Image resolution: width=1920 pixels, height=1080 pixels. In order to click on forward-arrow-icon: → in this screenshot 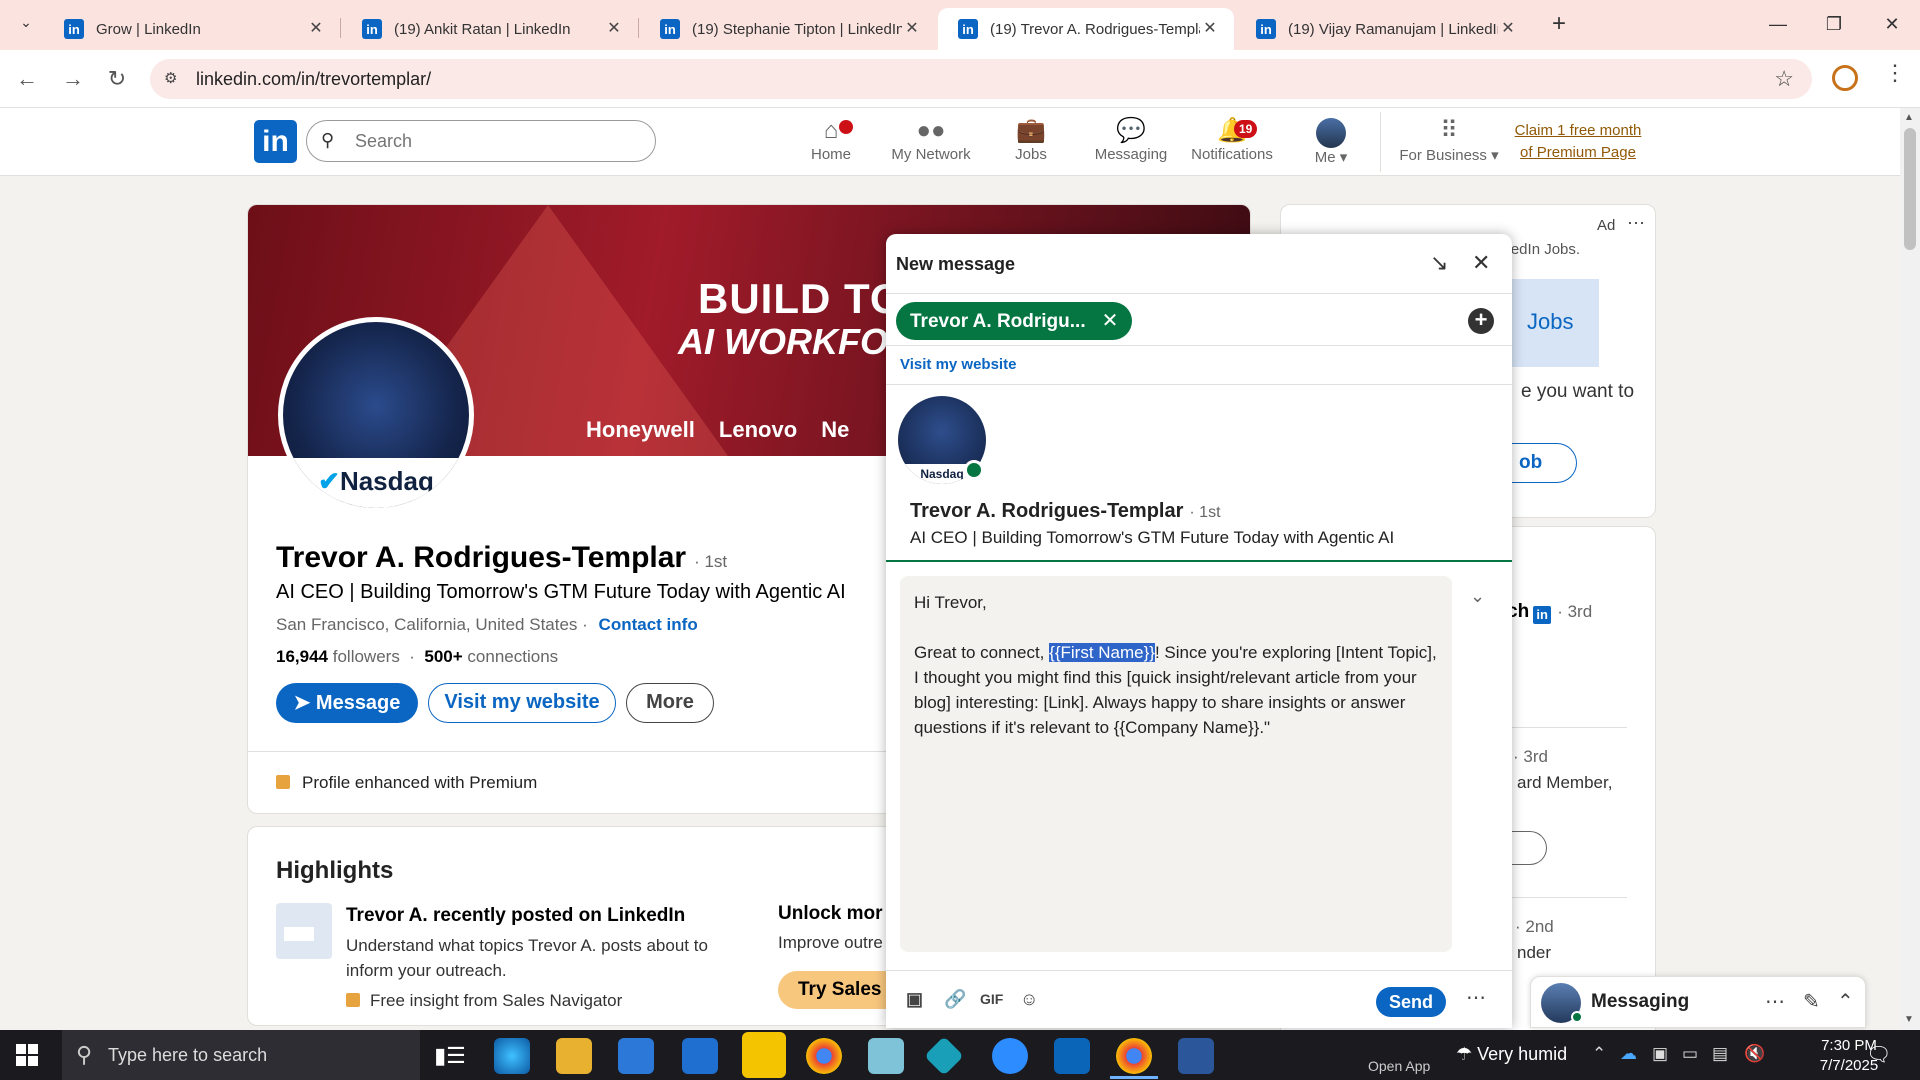, I will do `click(73, 79)`.